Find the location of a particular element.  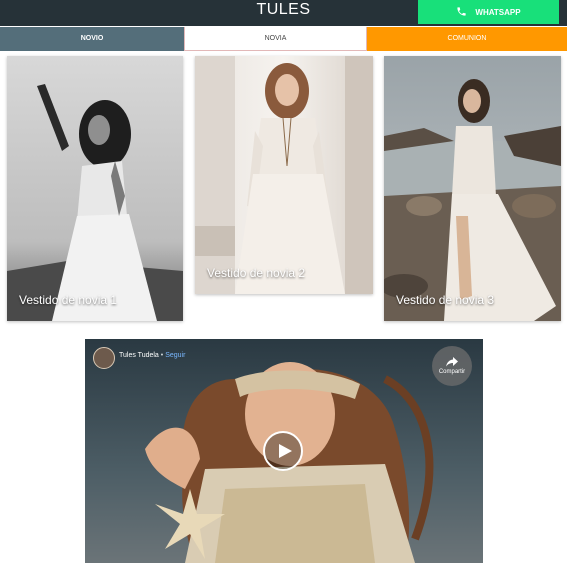

dress-card-1: Vestido de novia 1 is located at coordinates (95, 188).